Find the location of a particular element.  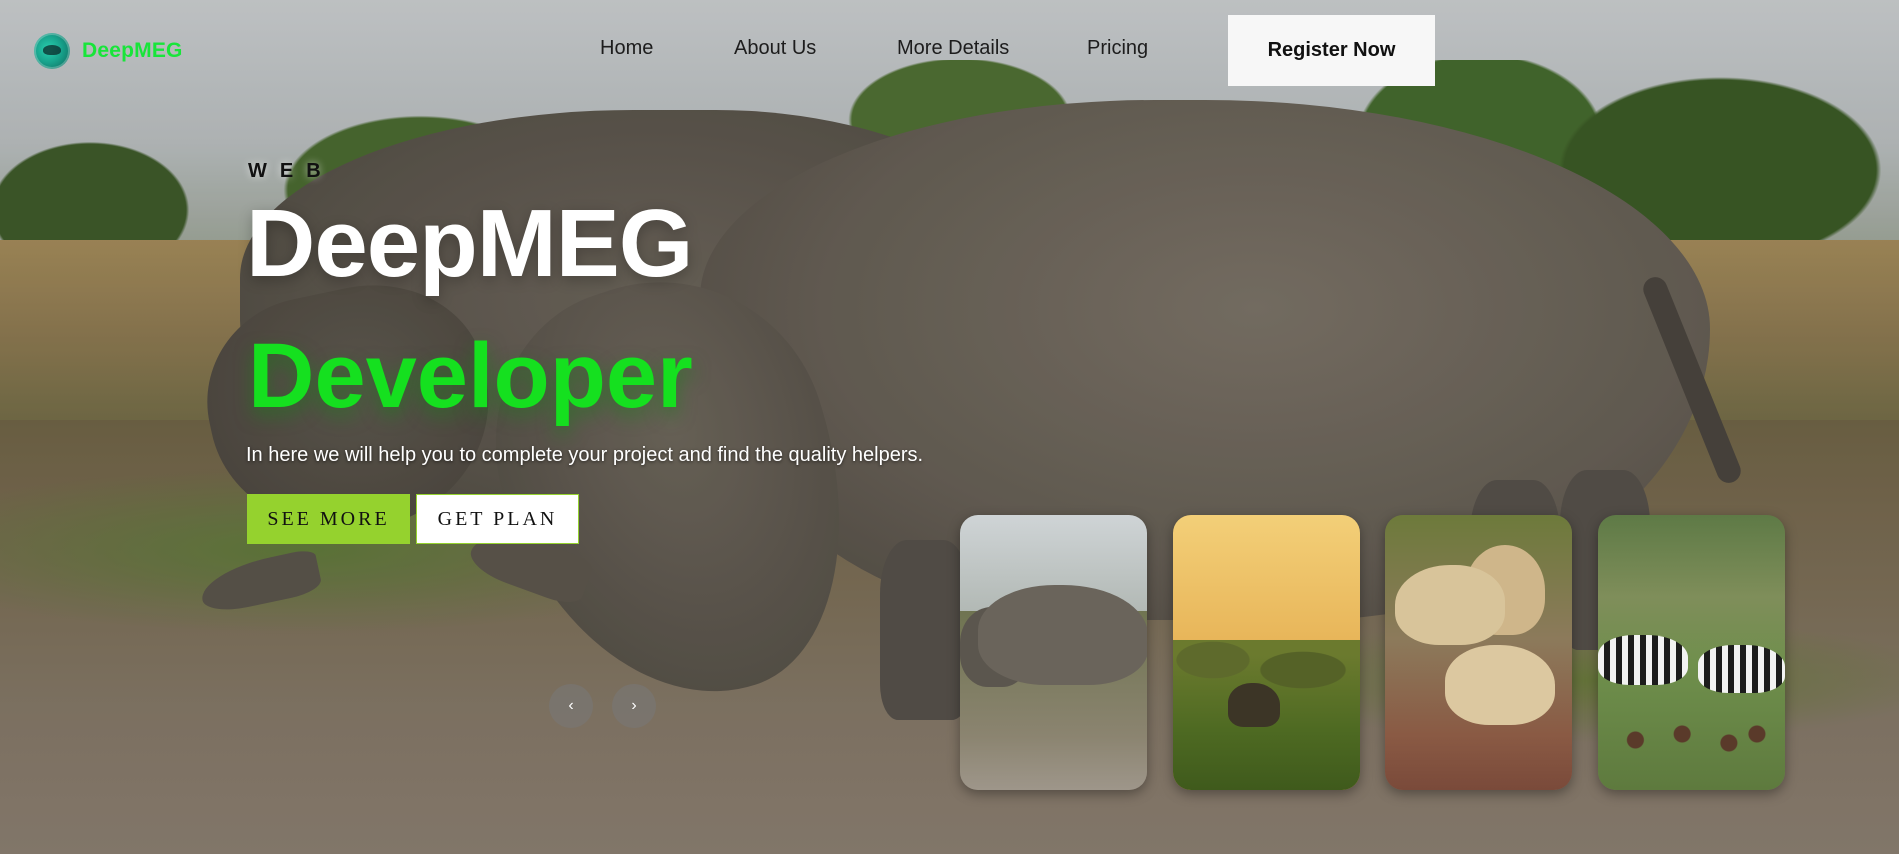

nav-link-about-us: About Us is located at coordinates (775, 48).